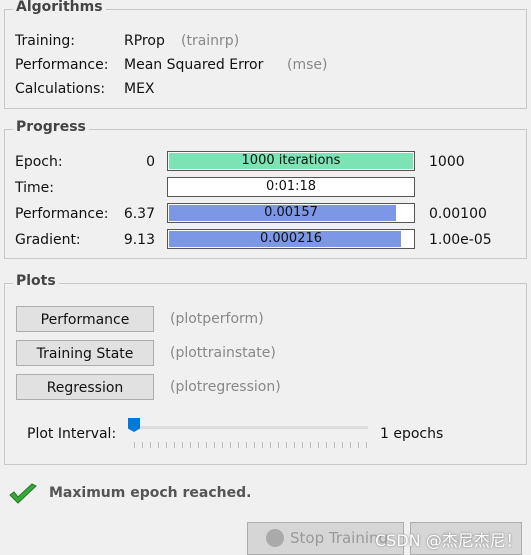  I want to click on progress-bar-text: 0:01:18, so click(291, 186).